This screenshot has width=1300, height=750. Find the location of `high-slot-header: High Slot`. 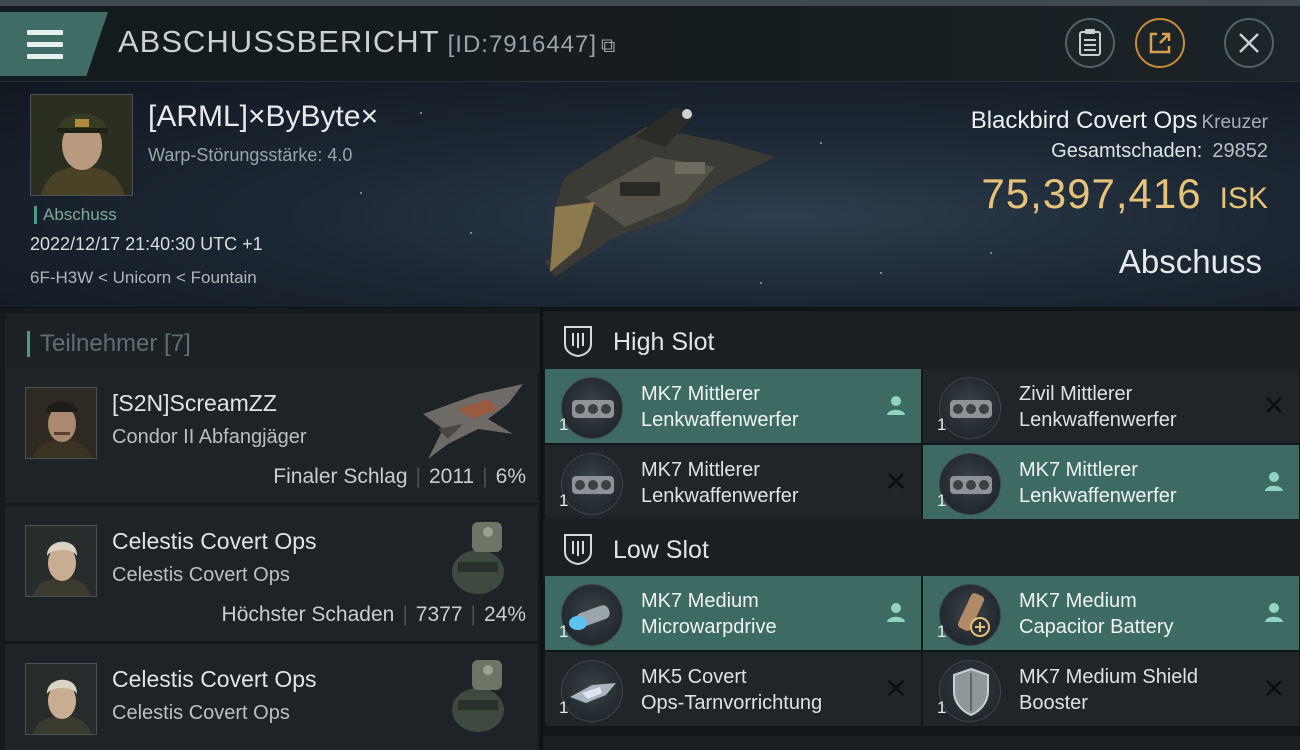

high-slot-header: High Slot is located at coordinates (921, 341).